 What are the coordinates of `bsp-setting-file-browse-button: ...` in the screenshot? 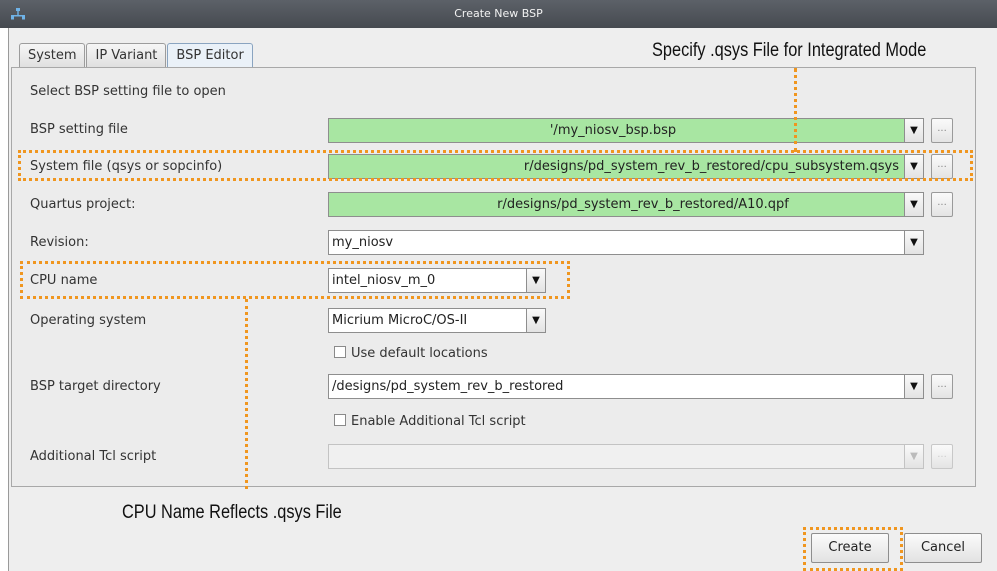 It's located at (942, 130).